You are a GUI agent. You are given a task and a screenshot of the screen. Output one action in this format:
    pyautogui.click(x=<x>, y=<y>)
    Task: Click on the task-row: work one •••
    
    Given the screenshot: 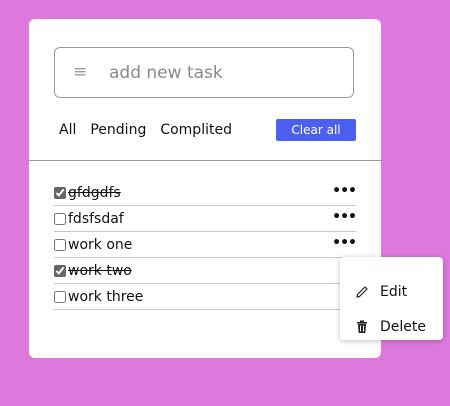 What is the action you would take?
    pyautogui.click(x=205, y=245)
    